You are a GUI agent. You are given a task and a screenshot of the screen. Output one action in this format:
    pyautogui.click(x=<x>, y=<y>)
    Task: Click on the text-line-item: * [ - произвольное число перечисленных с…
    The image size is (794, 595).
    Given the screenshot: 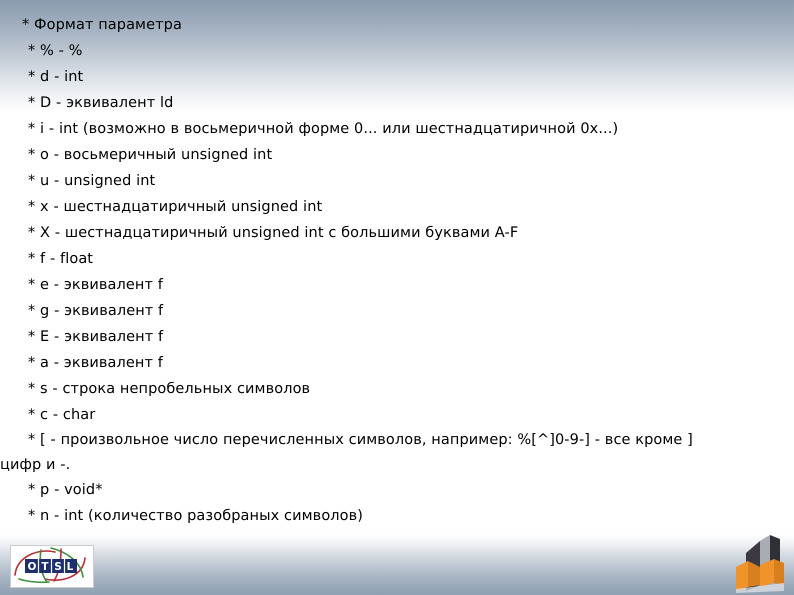 What is the action you would take?
    pyautogui.click(x=360, y=440)
    